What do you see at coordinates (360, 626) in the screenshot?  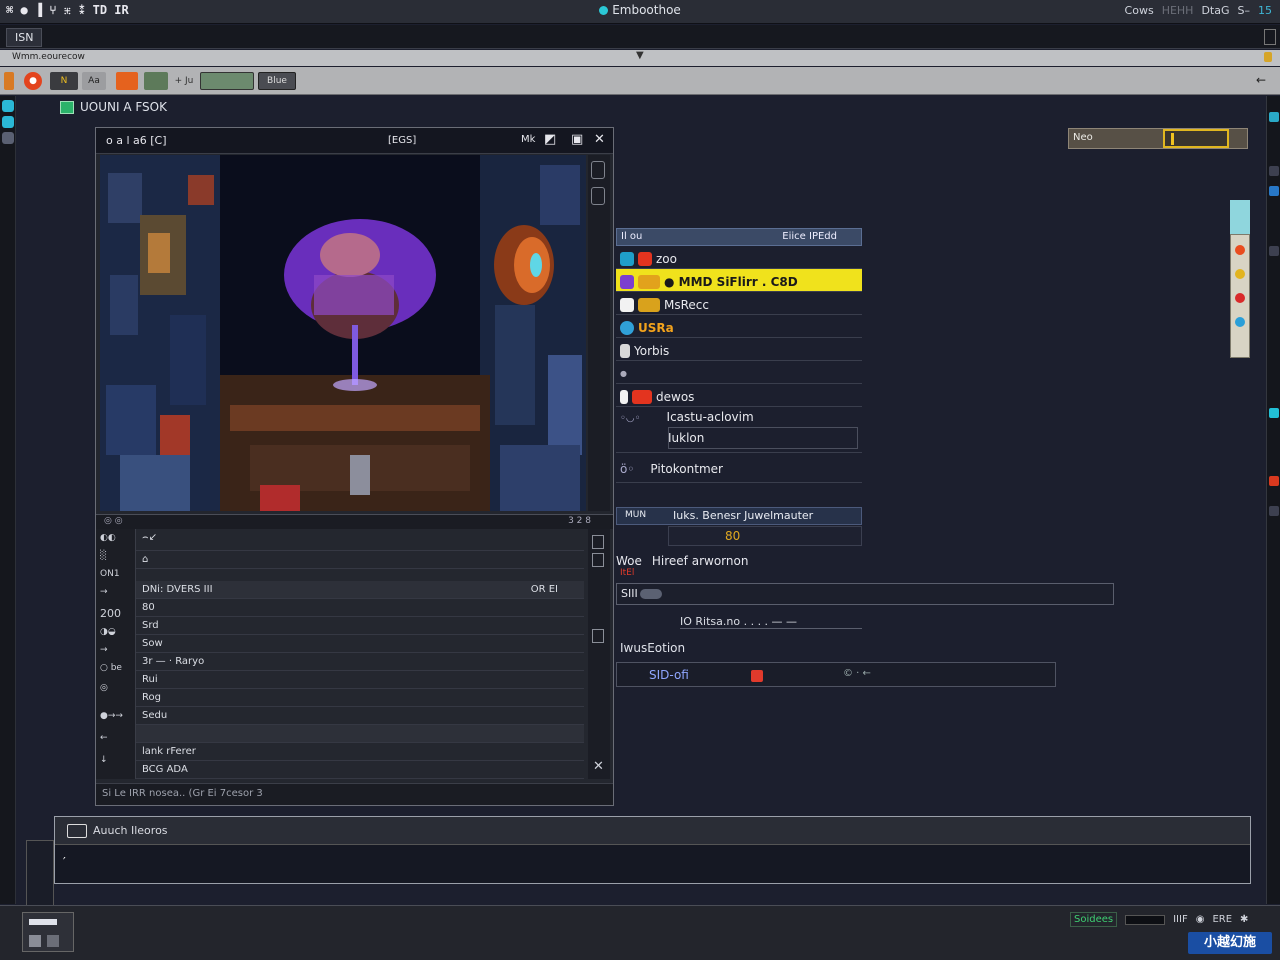 I see `table-row: Srd` at bounding box center [360, 626].